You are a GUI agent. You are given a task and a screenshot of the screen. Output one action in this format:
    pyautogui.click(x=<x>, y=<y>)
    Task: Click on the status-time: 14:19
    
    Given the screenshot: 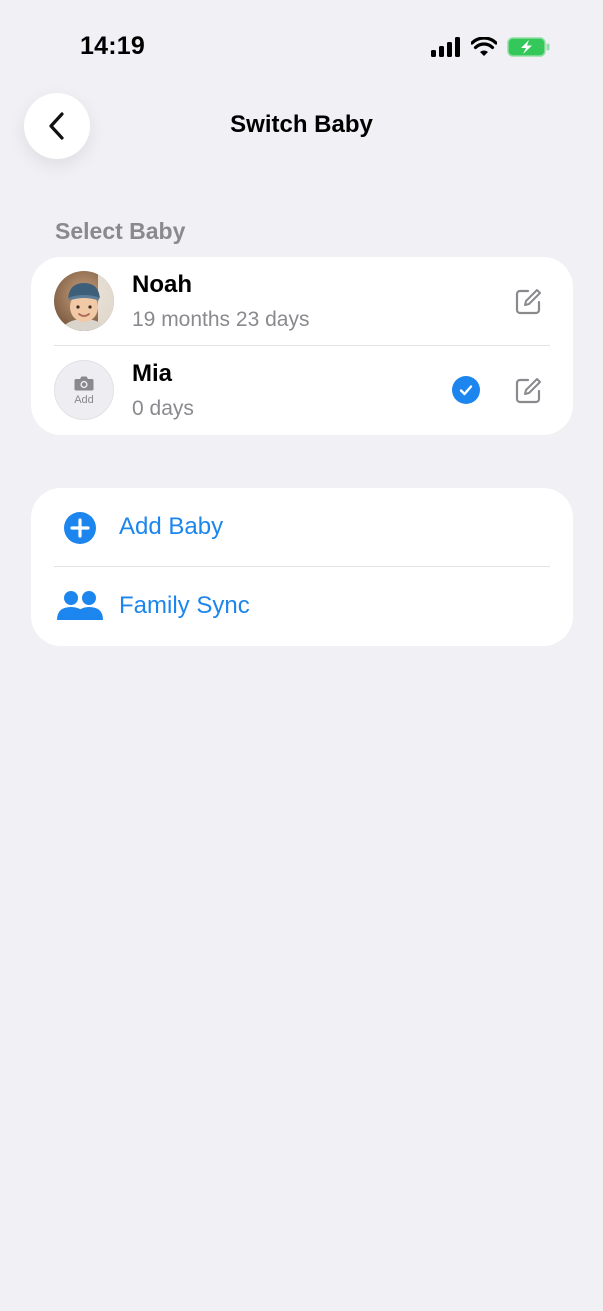 What is the action you would take?
    pyautogui.click(x=112, y=46)
    